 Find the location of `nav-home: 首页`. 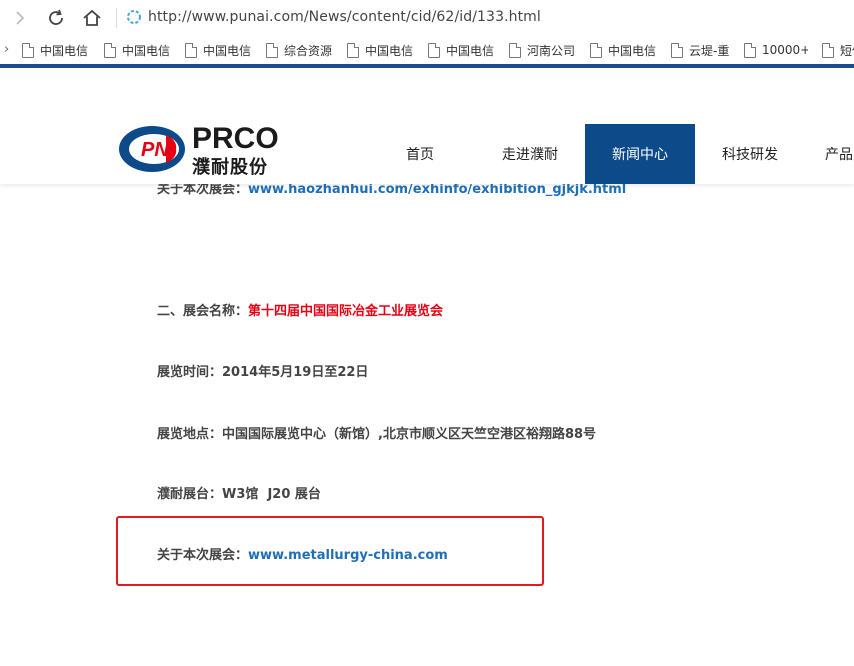

nav-home: 首页 is located at coordinates (420, 154).